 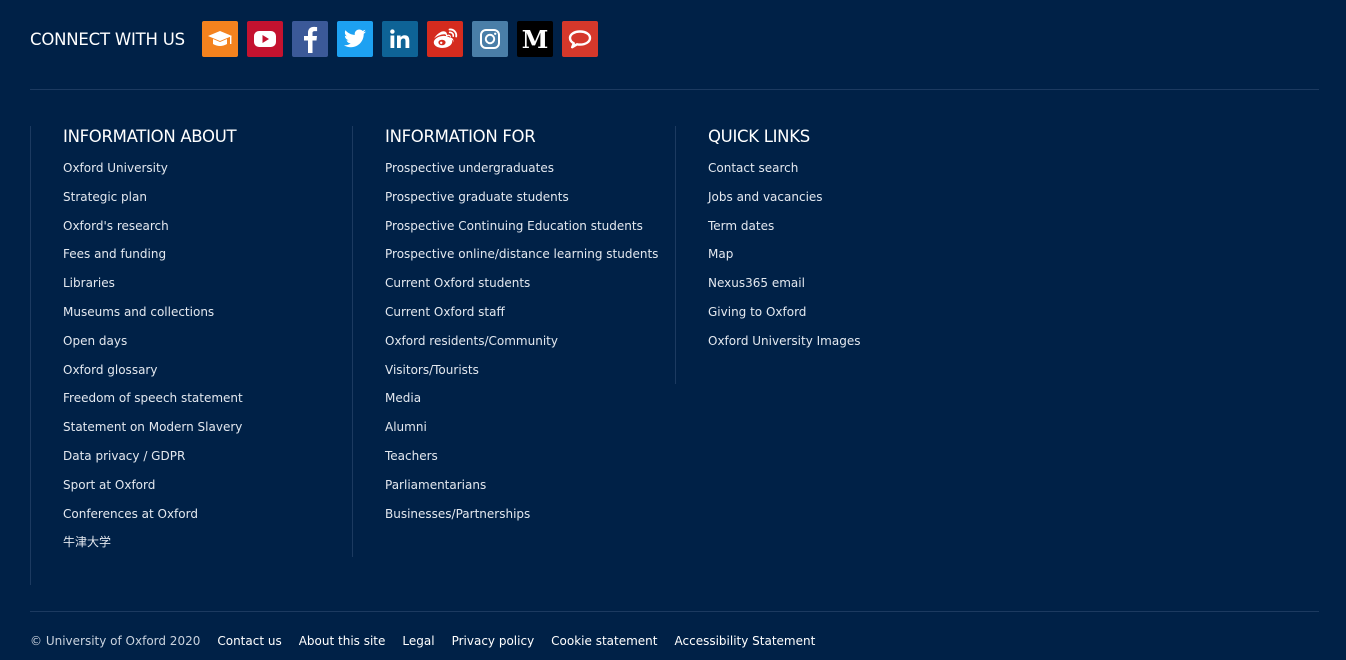 I want to click on footer-link: Prospective graduate students, so click(x=477, y=197).